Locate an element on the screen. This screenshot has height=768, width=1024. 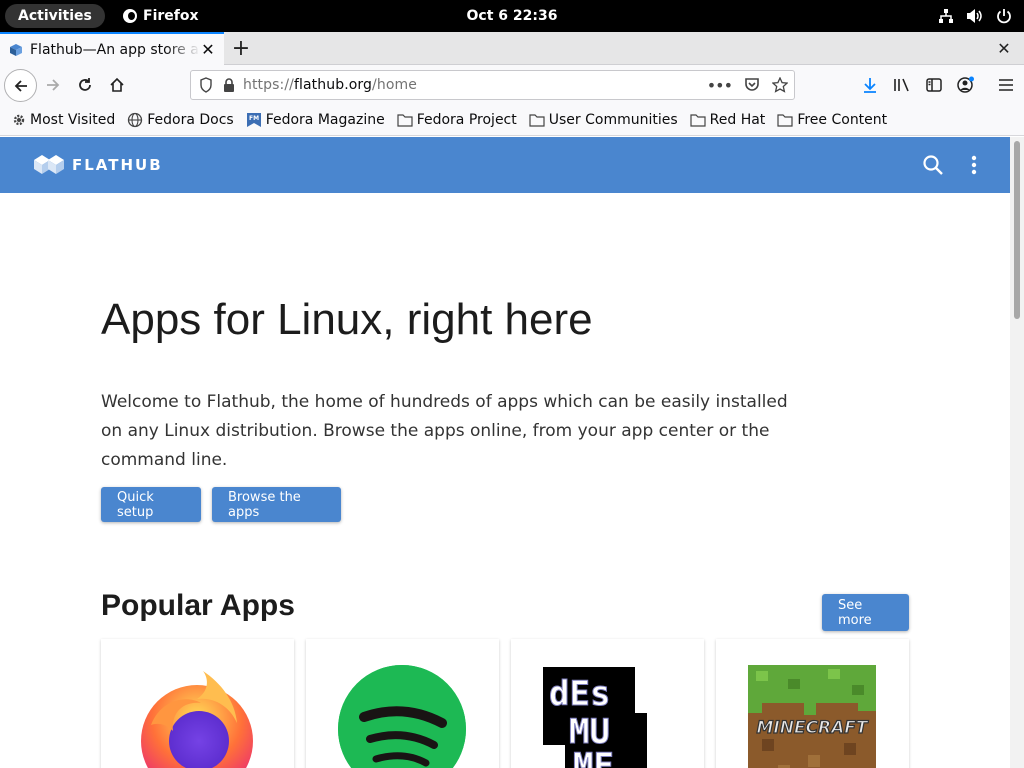
bookmark-user-communities: User Communities is located at coordinates (603, 120).